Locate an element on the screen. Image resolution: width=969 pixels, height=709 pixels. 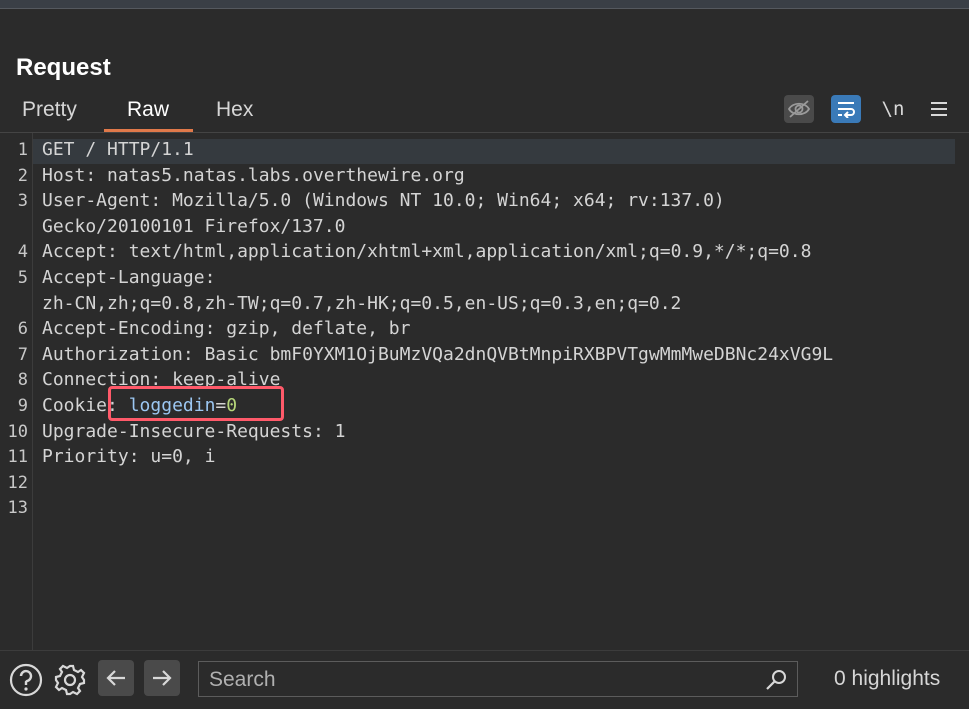
line-content: Priority: u=0, i is located at coordinates (128, 456).